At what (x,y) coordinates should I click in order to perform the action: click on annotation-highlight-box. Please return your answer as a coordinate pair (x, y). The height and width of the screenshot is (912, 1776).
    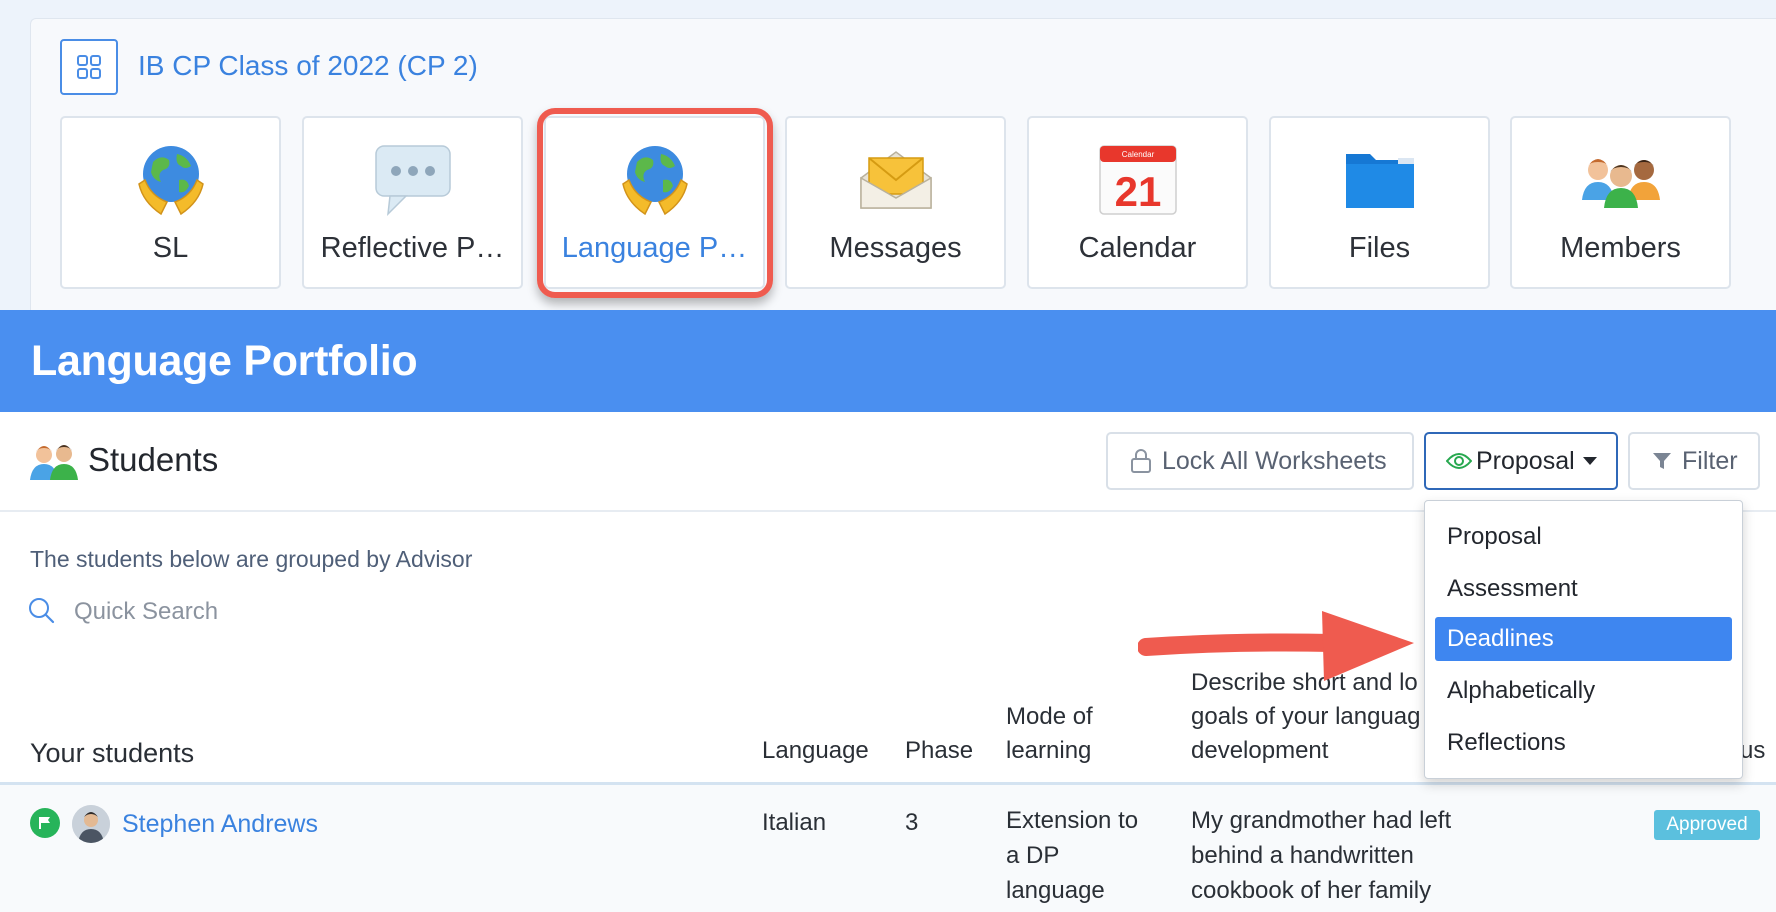
    Looking at the image, I should click on (655, 203).